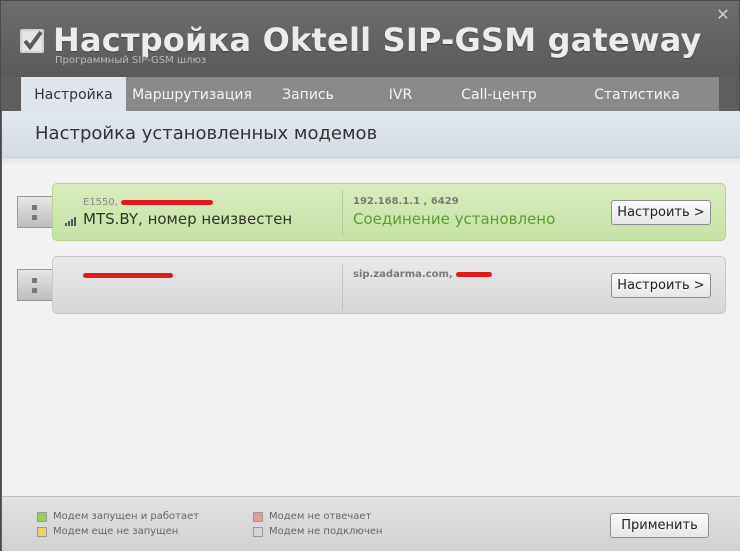 This screenshot has width=740, height=551. Describe the element at coordinates (70, 221) in the screenshot. I see `signal-strength-icon` at that location.